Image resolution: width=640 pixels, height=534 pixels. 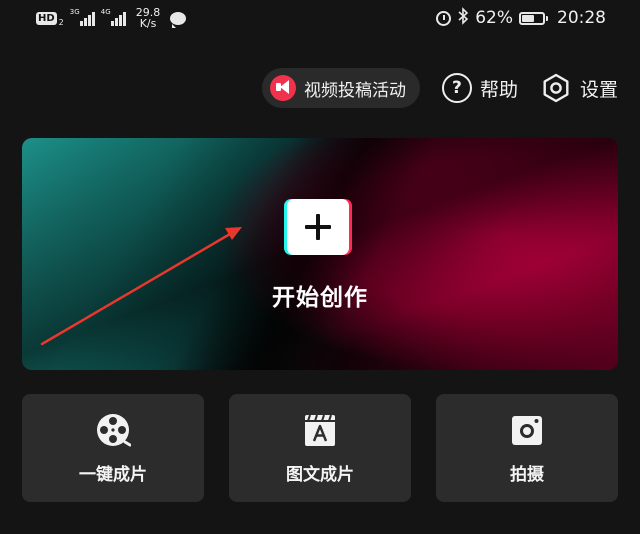 What do you see at coordinates (498, 89) in the screenshot?
I see `help-label: 帮助` at bounding box center [498, 89].